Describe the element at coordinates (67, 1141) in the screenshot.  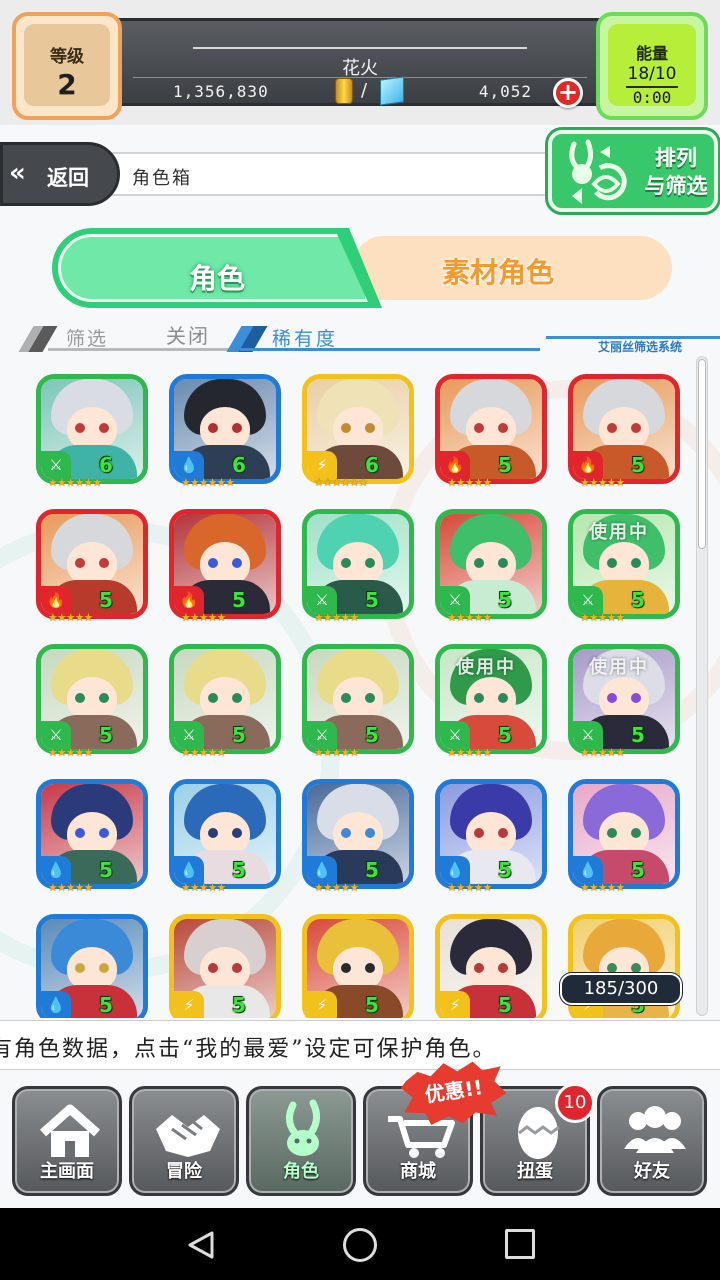
I see `menu-home-button: 主画面` at that location.